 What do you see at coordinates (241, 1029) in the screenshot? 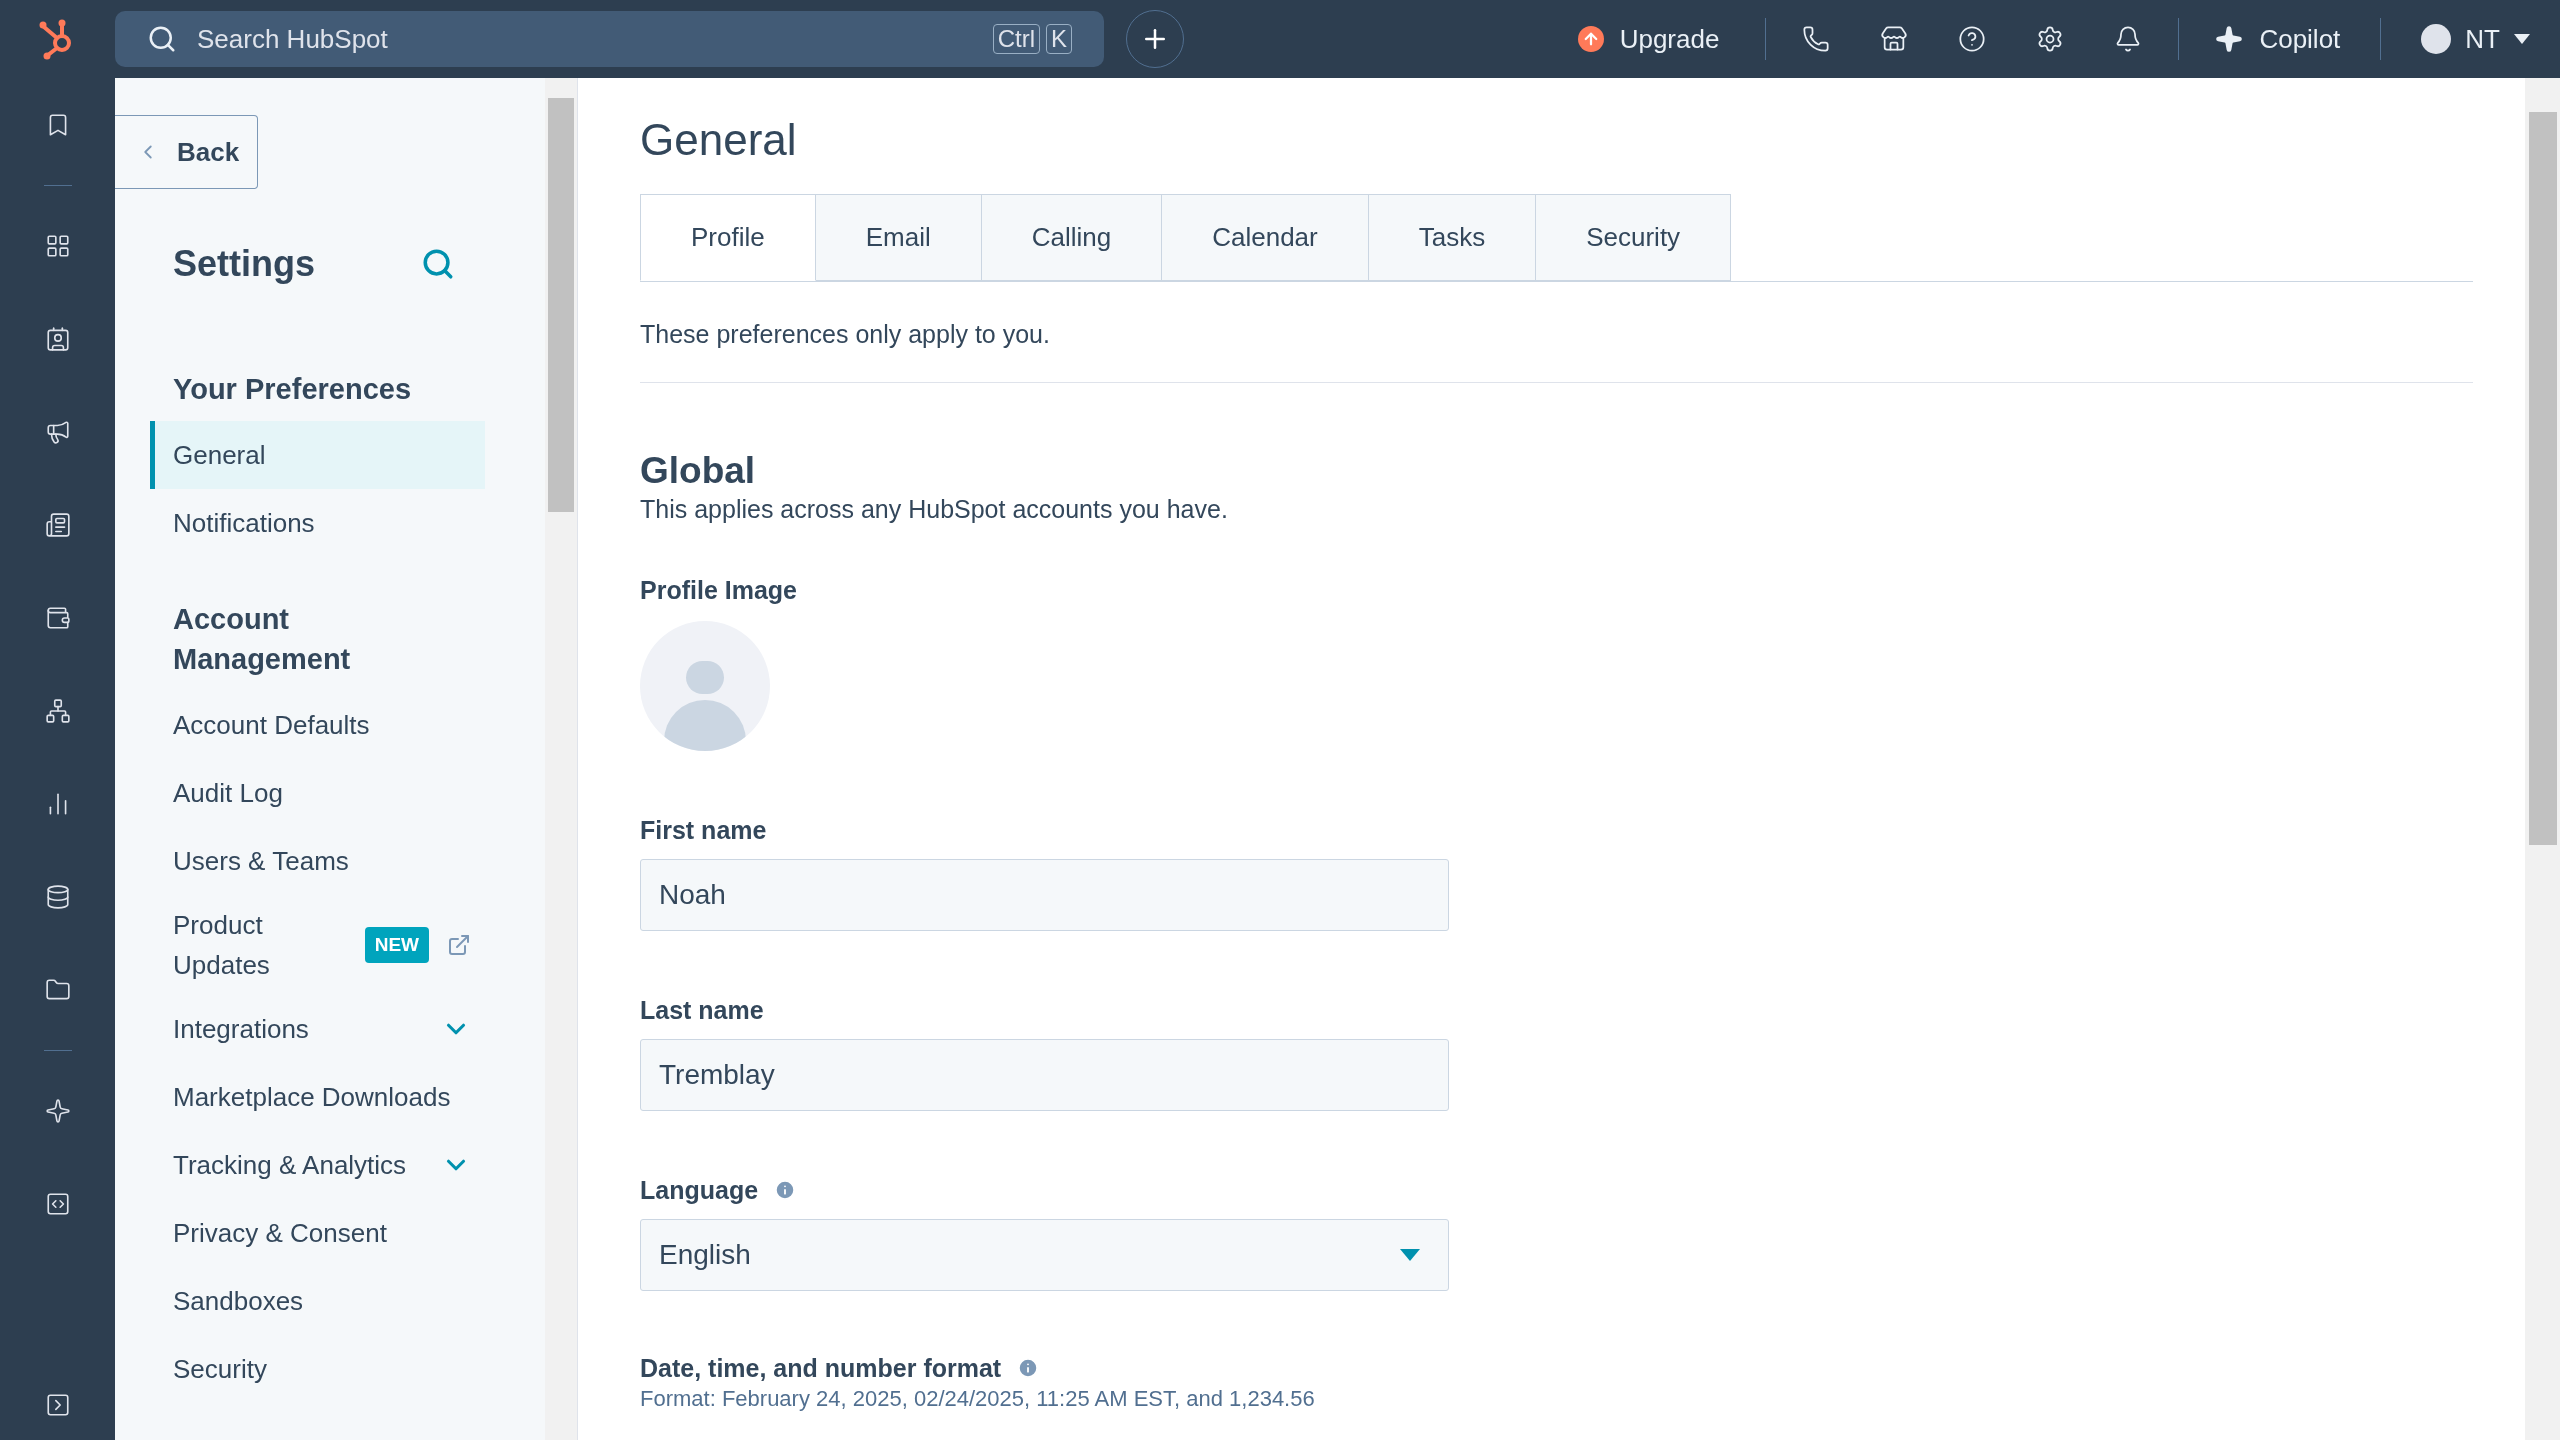
I see `sidebar-item-label: Integrations` at bounding box center [241, 1029].